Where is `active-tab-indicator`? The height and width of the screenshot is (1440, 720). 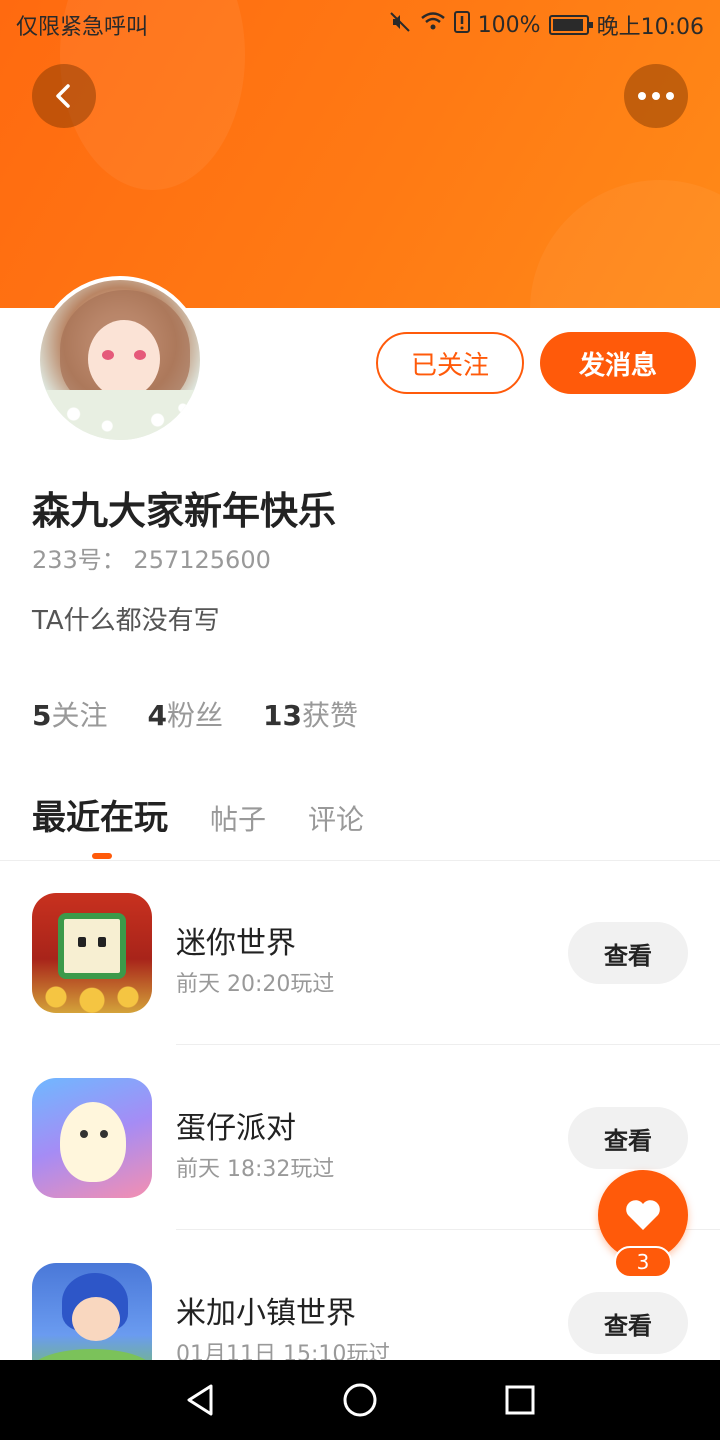 active-tab-indicator is located at coordinates (102, 856).